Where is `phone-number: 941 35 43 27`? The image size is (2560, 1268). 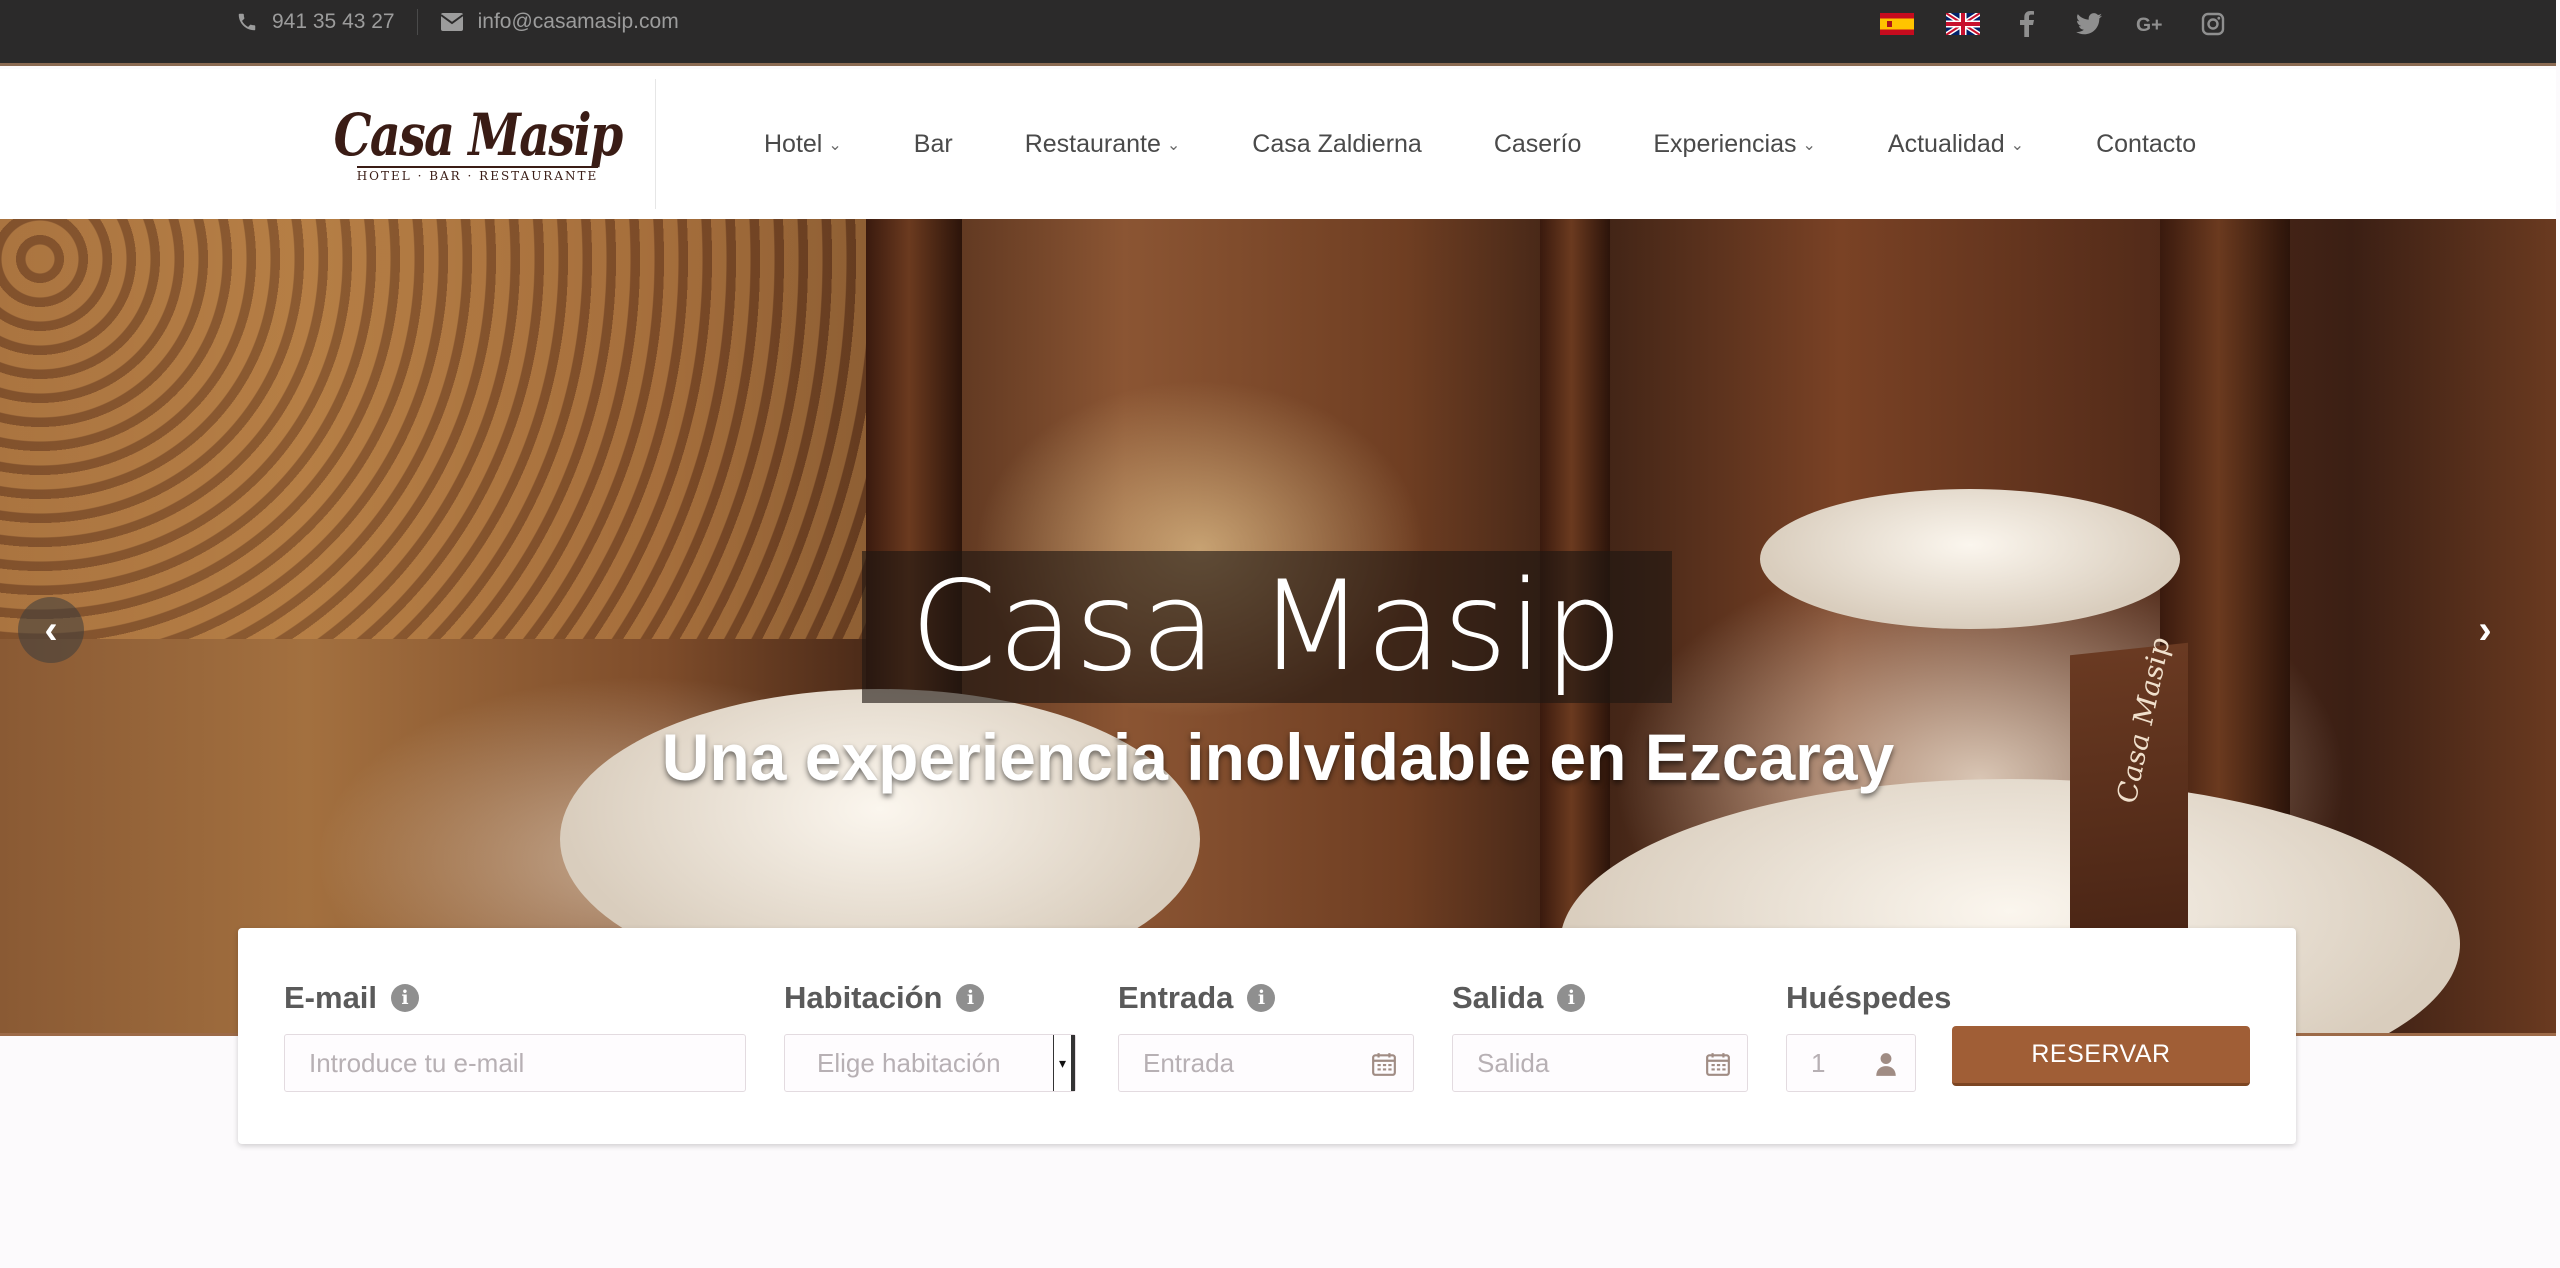 phone-number: 941 35 43 27 is located at coordinates (333, 21).